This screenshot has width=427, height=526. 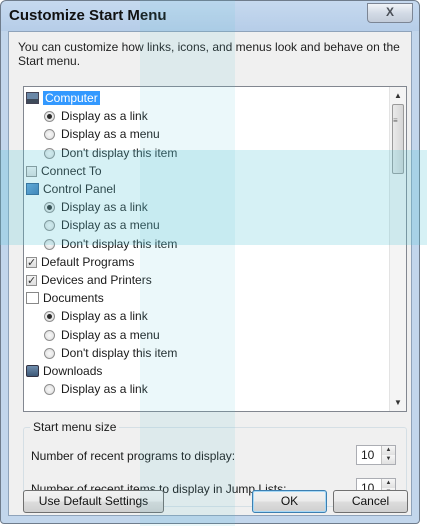 What do you see at coordinates (32, 98) in the screenshot?
I see `computer-icon` at bounding box center [32, 98].